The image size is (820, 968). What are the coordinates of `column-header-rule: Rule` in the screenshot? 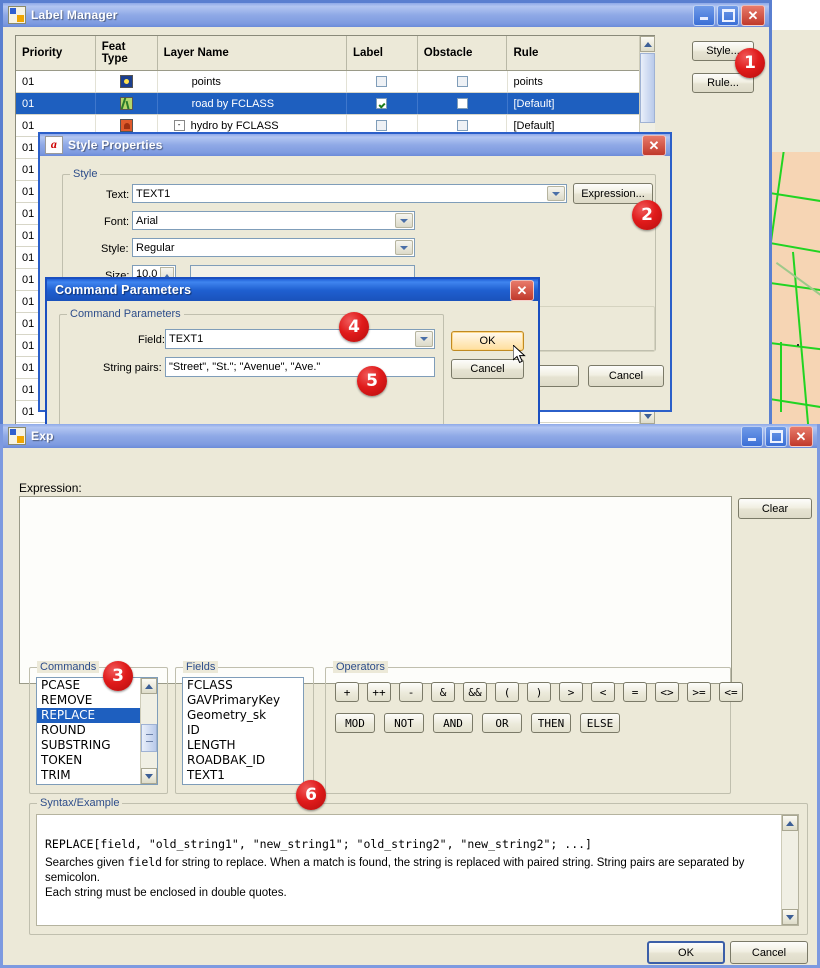 It's located at (580, 53).